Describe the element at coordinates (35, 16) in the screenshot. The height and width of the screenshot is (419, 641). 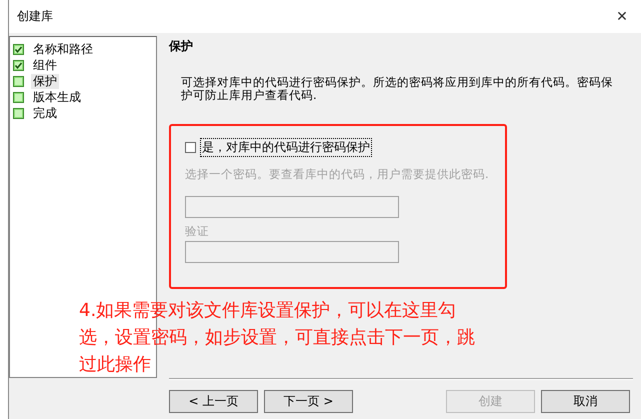
I see `window-title: 创建库` at that location.